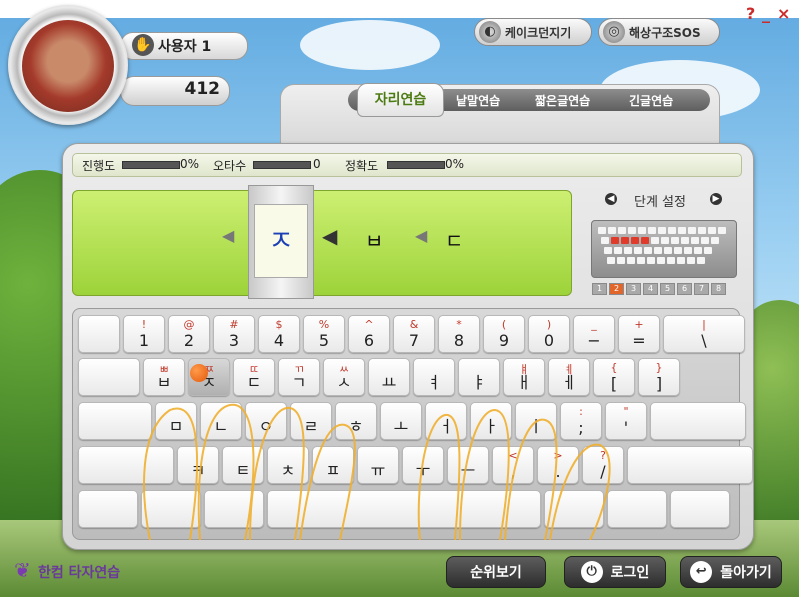 This screenshot has width=799, height=597. I want to click on keyboard-key: ㅊ, so click(288, 465).